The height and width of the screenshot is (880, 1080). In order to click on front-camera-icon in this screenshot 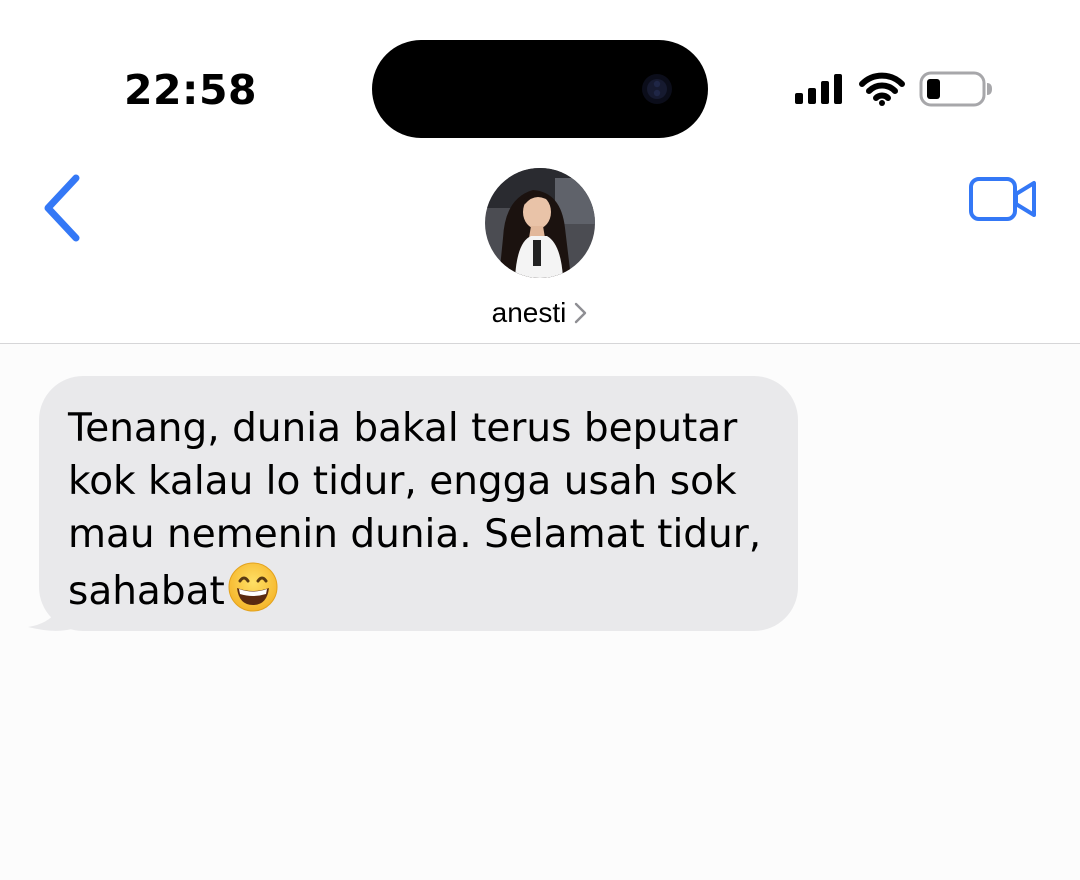, I will do `click(657, 89)`.